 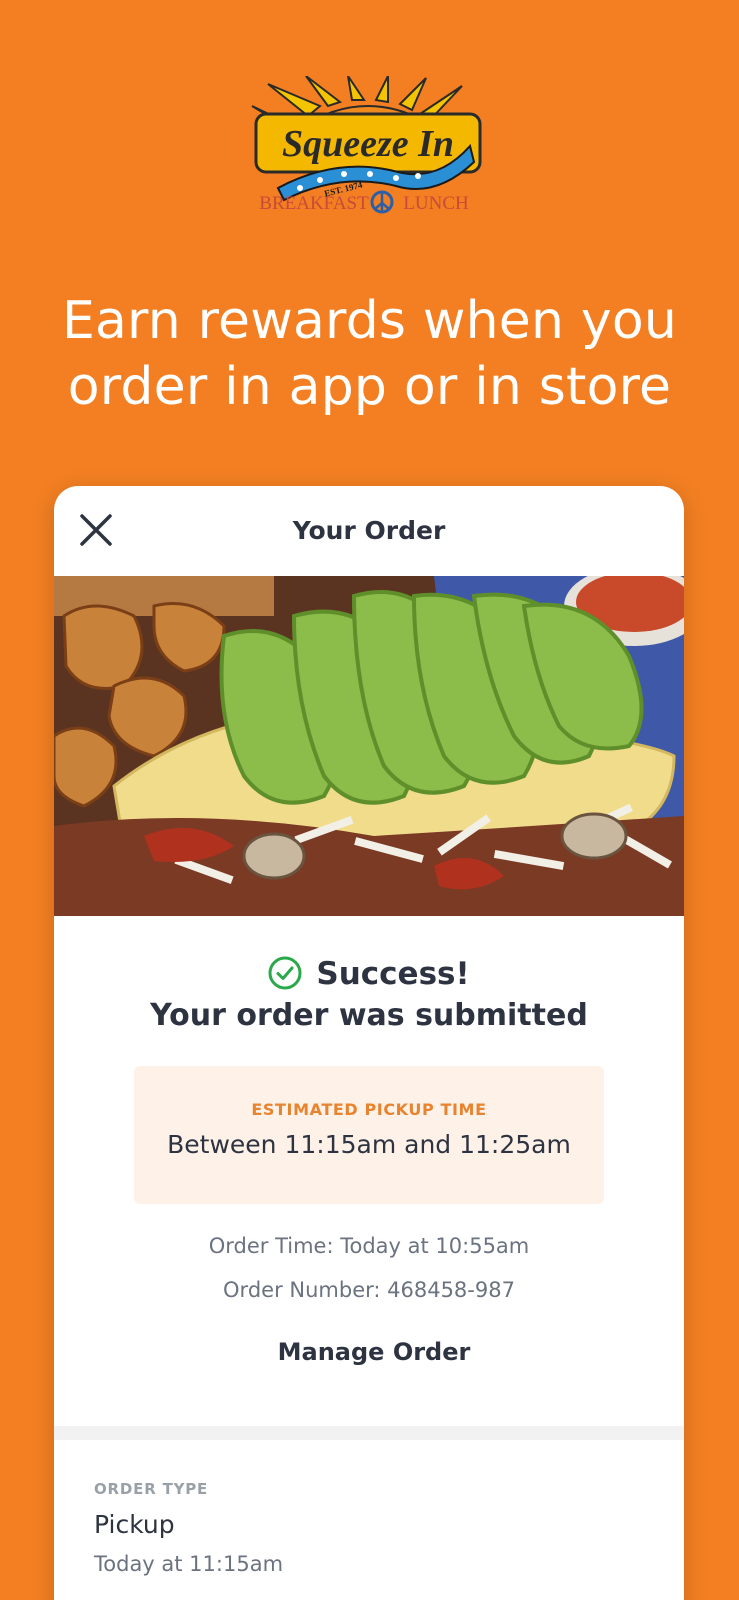 I want to click on order-type-label: ORDER TYPE, so click(x=151, y=1489).